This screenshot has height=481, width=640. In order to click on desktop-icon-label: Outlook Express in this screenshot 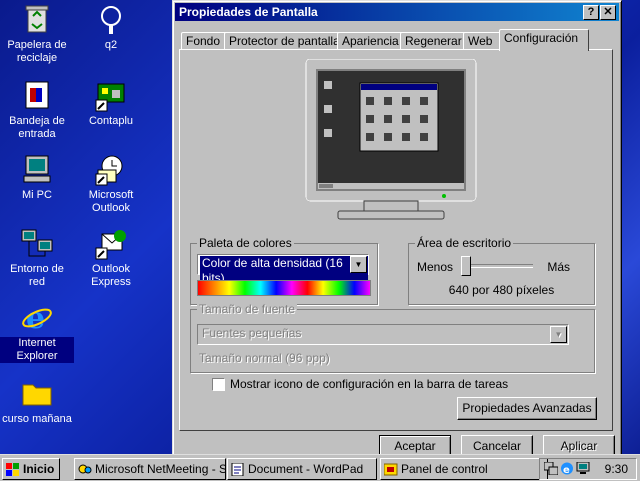, I will do `click(111, 275)`.